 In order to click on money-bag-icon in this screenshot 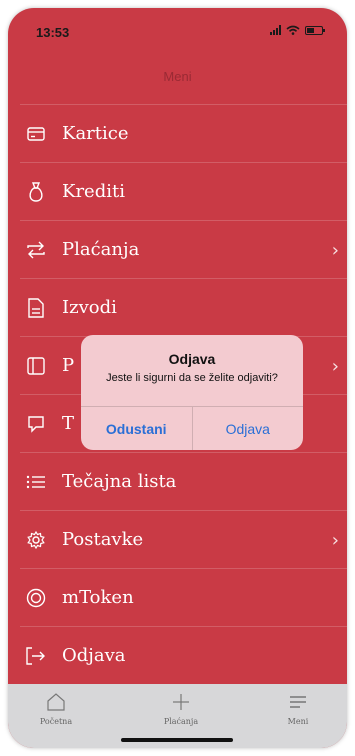, I will do `click(36, 192)`.